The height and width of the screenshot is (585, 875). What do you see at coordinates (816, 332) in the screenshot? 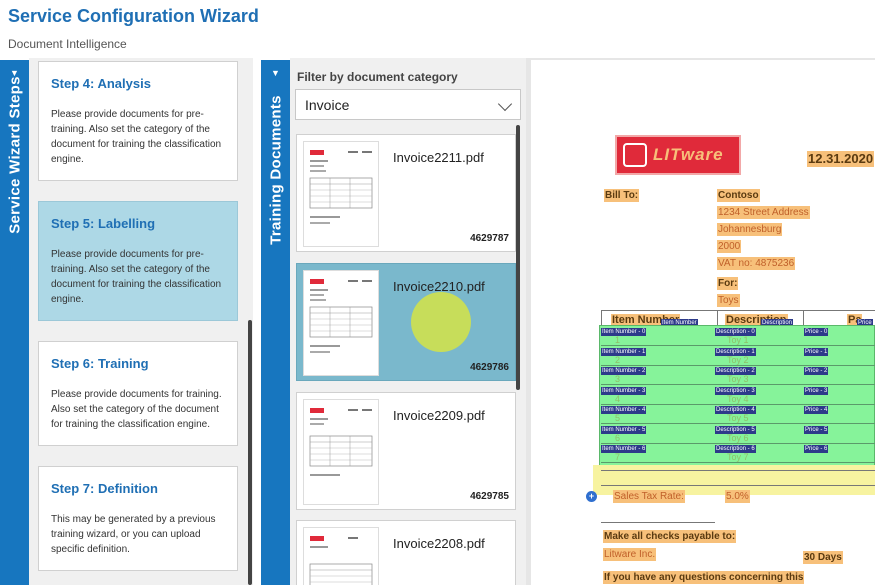
I see `row-price-tag: Price - 0` at bounding box center [816, 332].